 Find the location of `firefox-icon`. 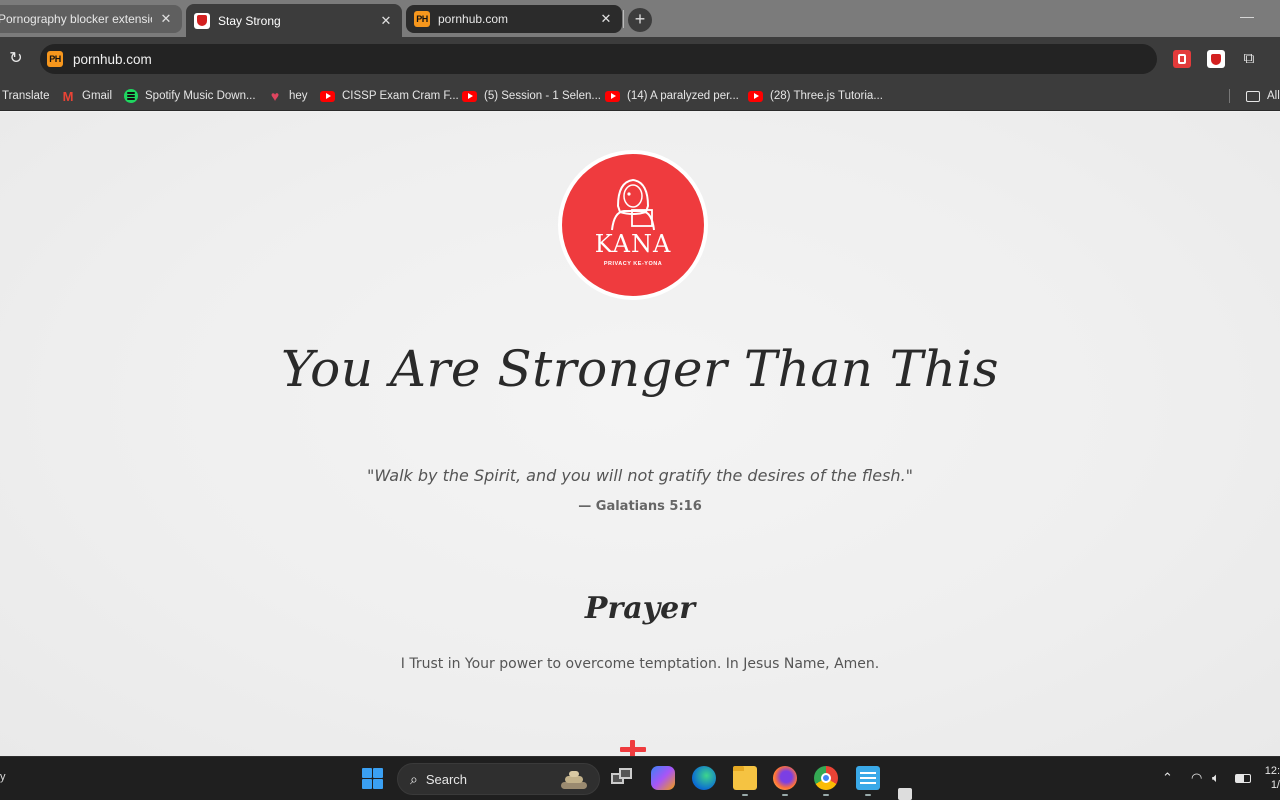

firefox-icon is located at coordinates (785, 781).